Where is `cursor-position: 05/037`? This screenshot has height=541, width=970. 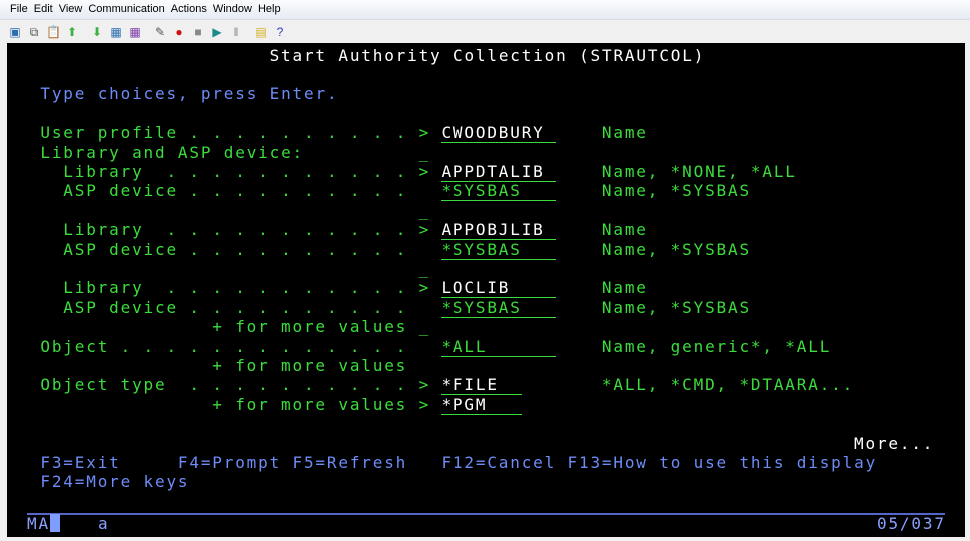 cursor-position: 05/037 is located at coordinates (911, 523).